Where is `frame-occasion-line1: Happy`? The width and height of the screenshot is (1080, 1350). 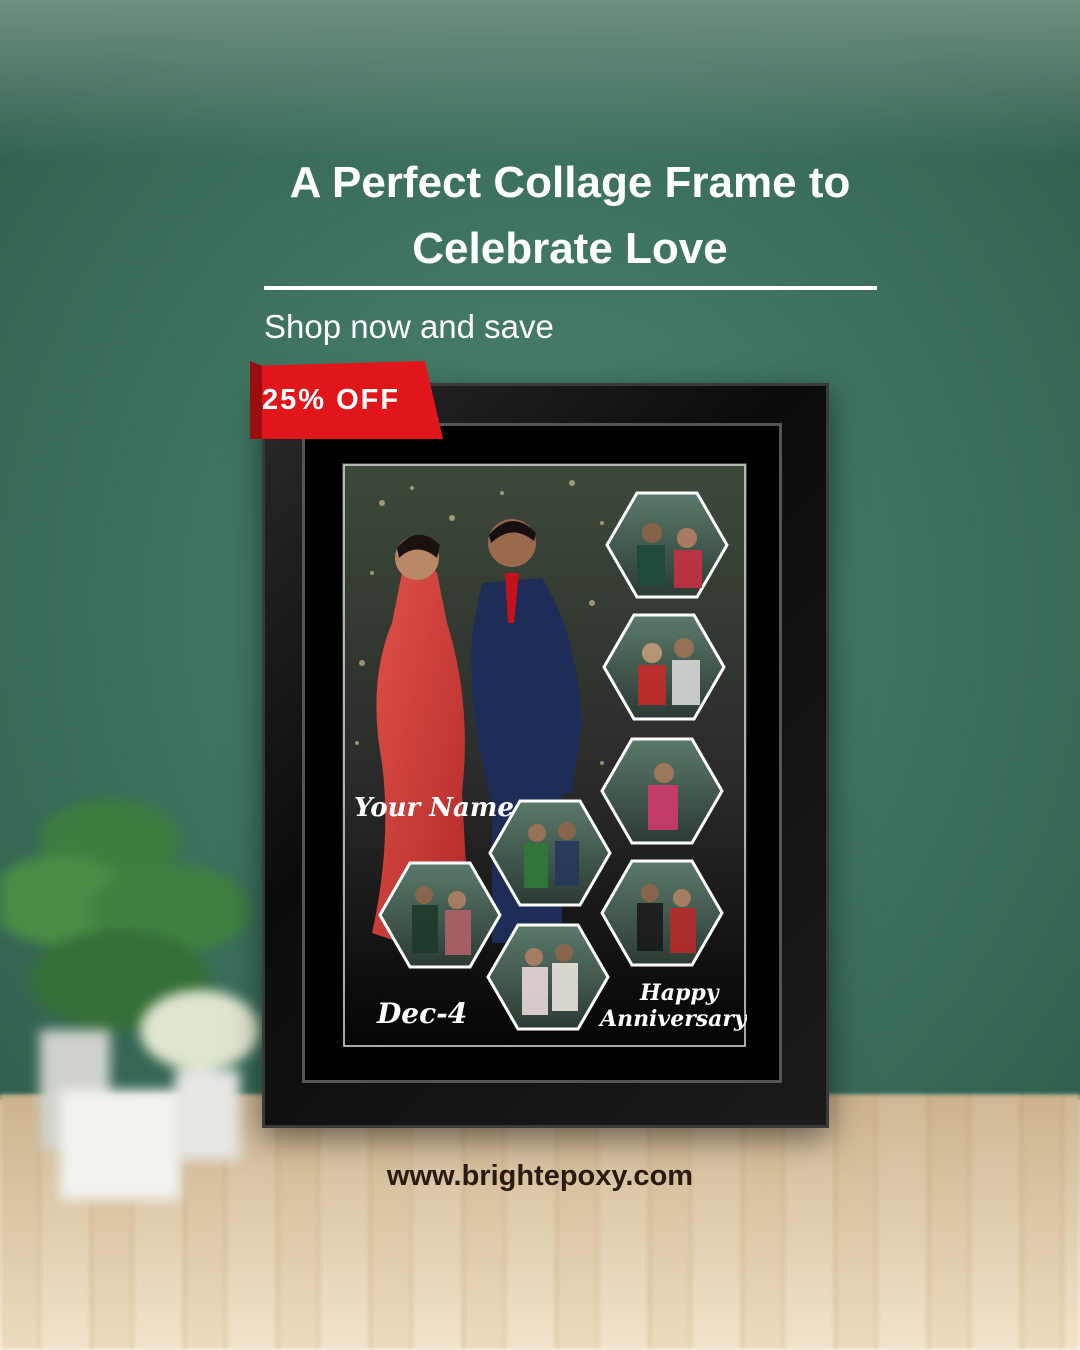 frame-occasion-line1: Happy is located at coordinates (680, 993).